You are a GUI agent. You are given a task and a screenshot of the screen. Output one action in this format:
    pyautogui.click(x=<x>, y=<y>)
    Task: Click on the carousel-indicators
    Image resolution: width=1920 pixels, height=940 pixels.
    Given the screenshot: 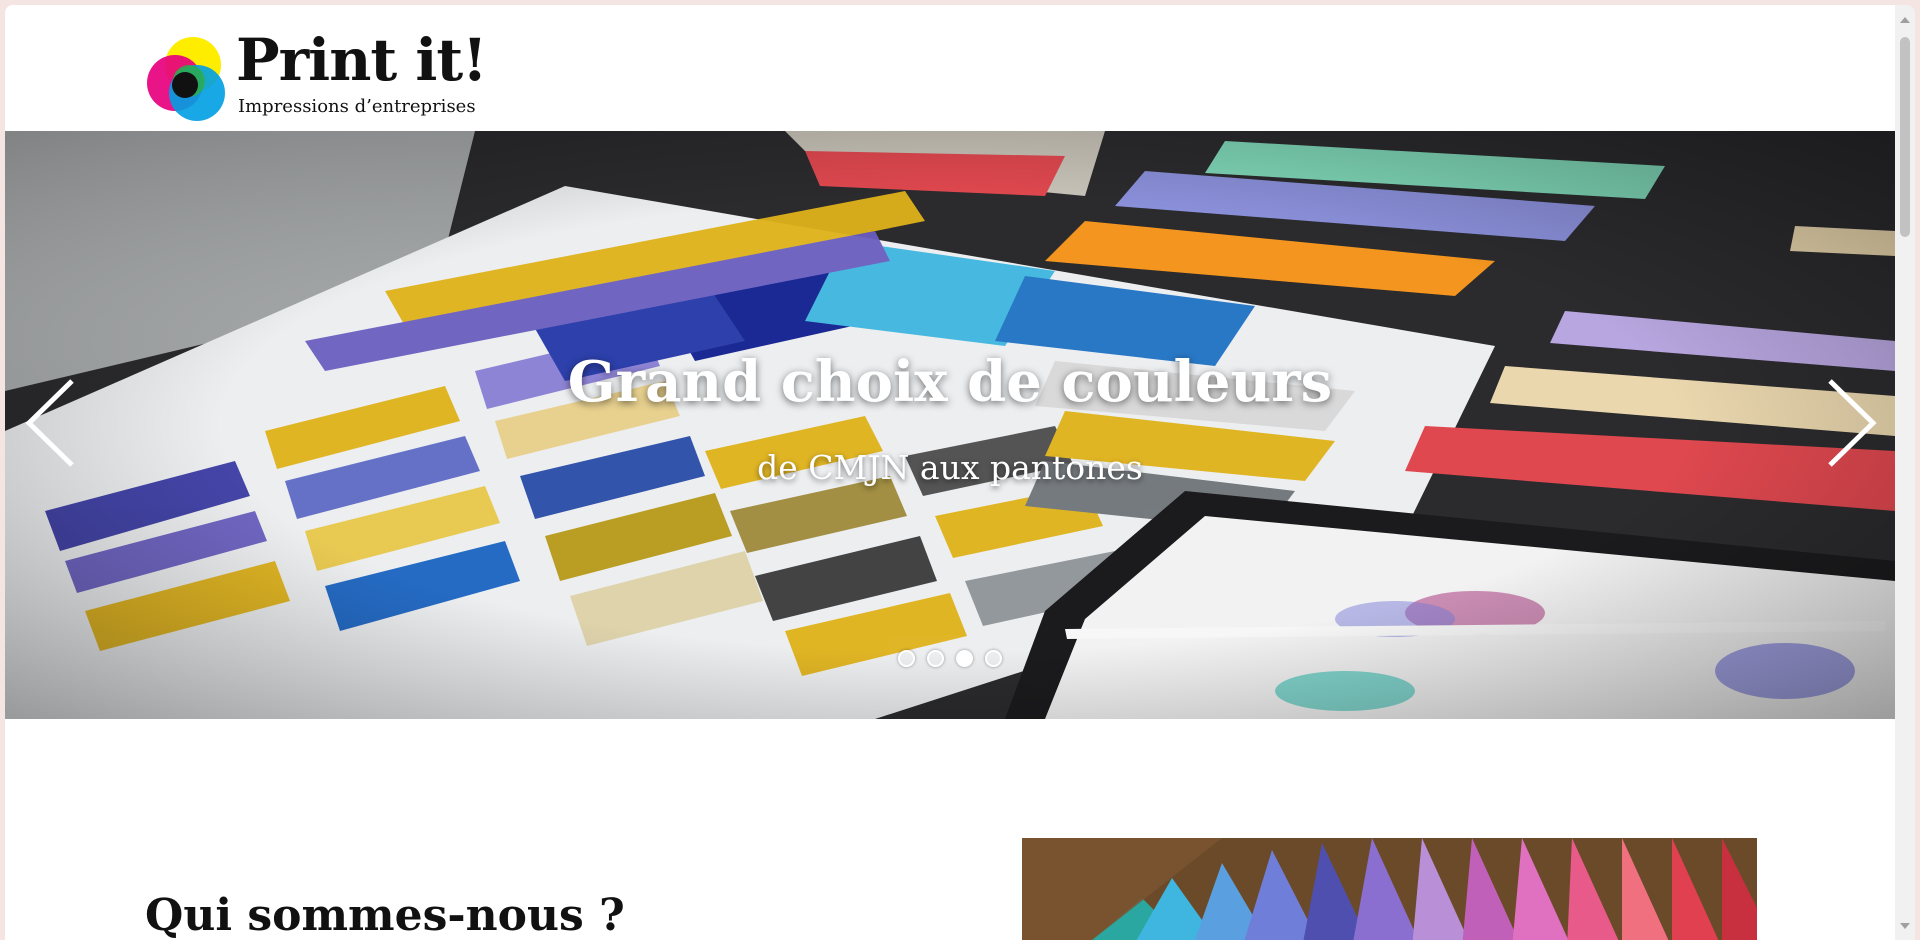 What is the action you would take?
    pyautogui.click(x=950, y=658)
    